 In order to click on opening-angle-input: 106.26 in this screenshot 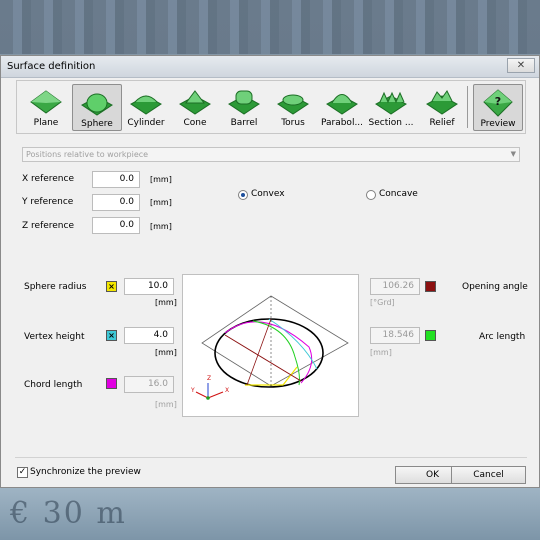, I will do `click(395, 286)`.